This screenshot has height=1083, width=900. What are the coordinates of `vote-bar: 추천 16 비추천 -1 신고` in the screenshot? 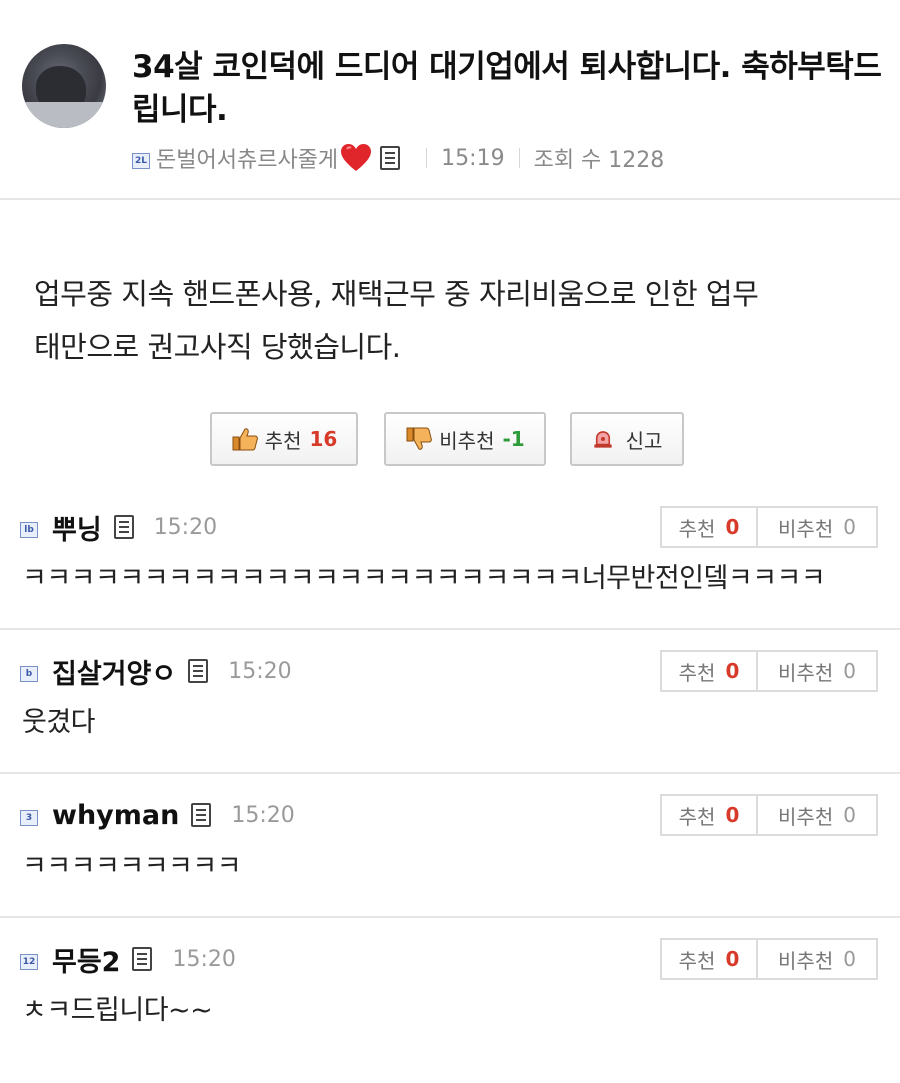 It's located at (450, 440).